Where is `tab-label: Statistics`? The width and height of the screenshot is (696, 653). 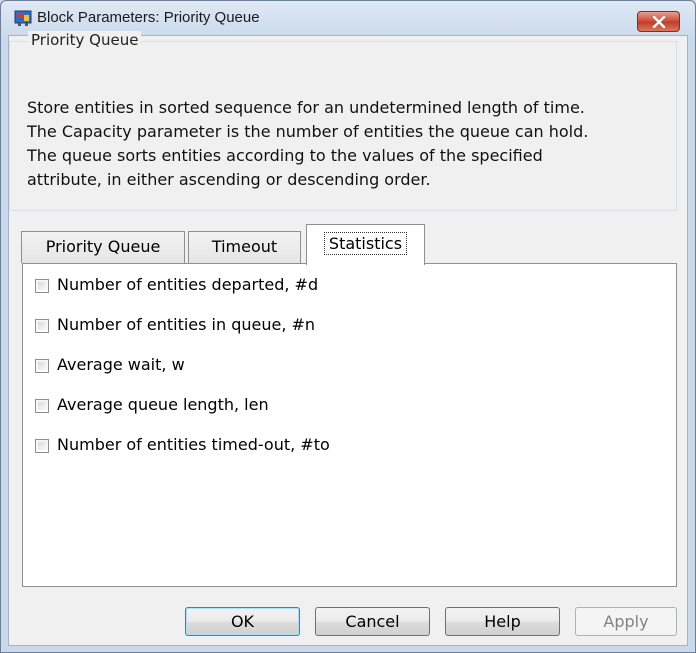 tab-label: Statistics is located at coordinates (365, 243).